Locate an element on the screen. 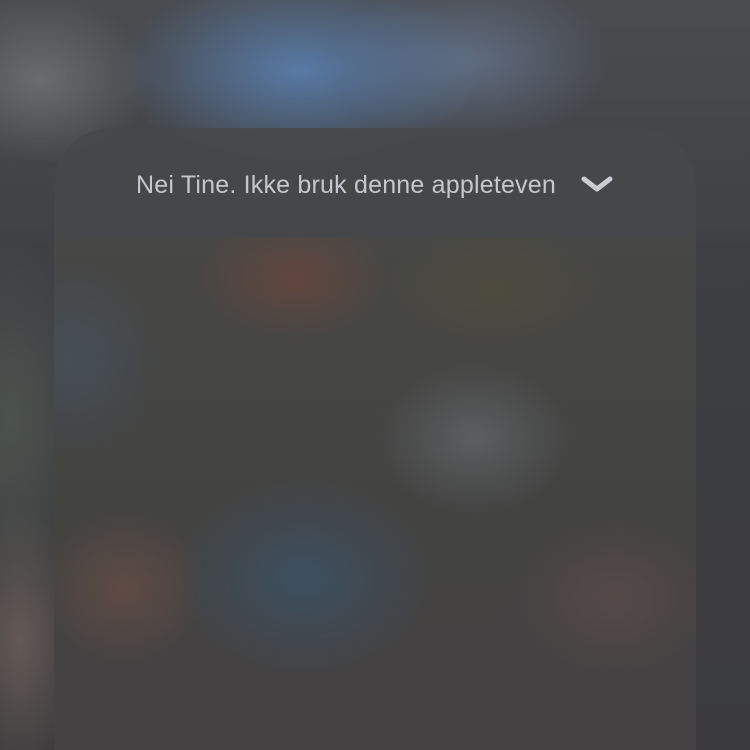  chevron-down-icon is located at coordinates (597, 185).